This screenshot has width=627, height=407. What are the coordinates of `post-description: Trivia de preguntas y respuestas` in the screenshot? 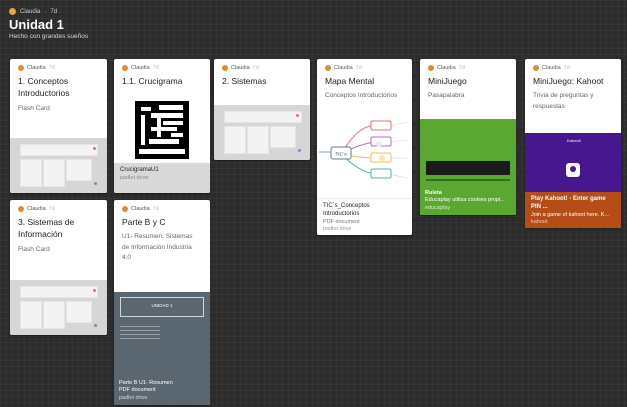 It's located at (563, 101).